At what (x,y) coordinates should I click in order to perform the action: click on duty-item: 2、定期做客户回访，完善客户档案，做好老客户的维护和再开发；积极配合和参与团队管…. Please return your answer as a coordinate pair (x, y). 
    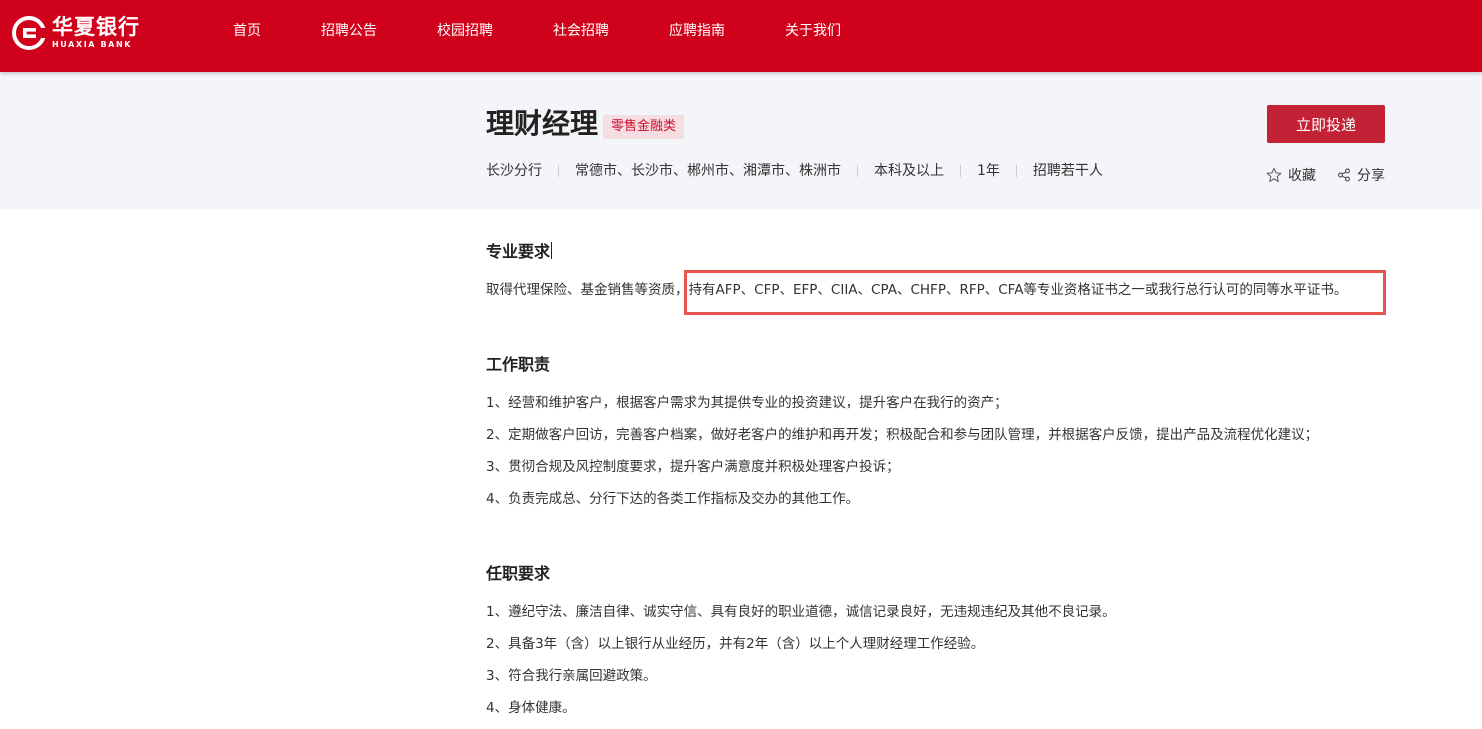
    Looking at the image, I should click on (902, 435).